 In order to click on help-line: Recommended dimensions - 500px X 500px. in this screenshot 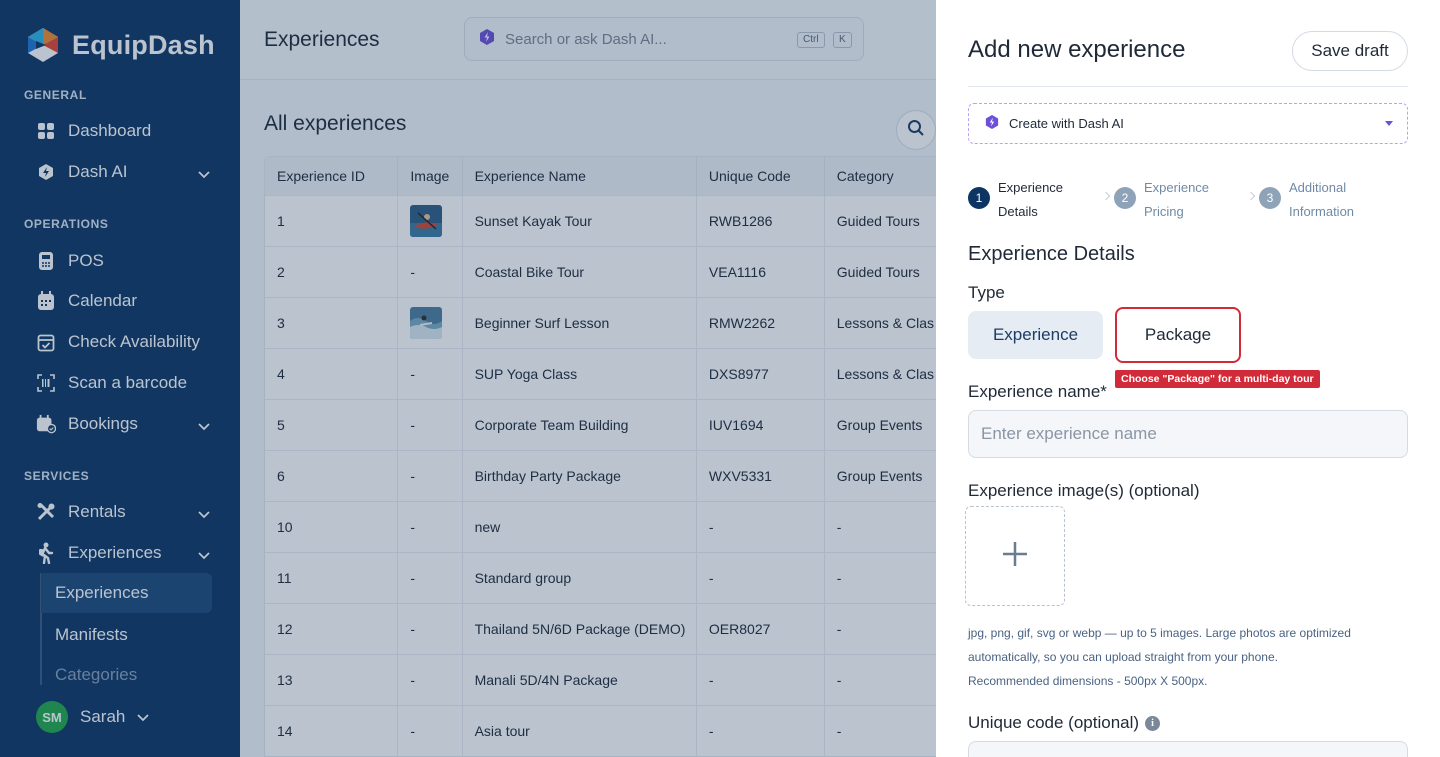, I will do `click(1088, 681)`.